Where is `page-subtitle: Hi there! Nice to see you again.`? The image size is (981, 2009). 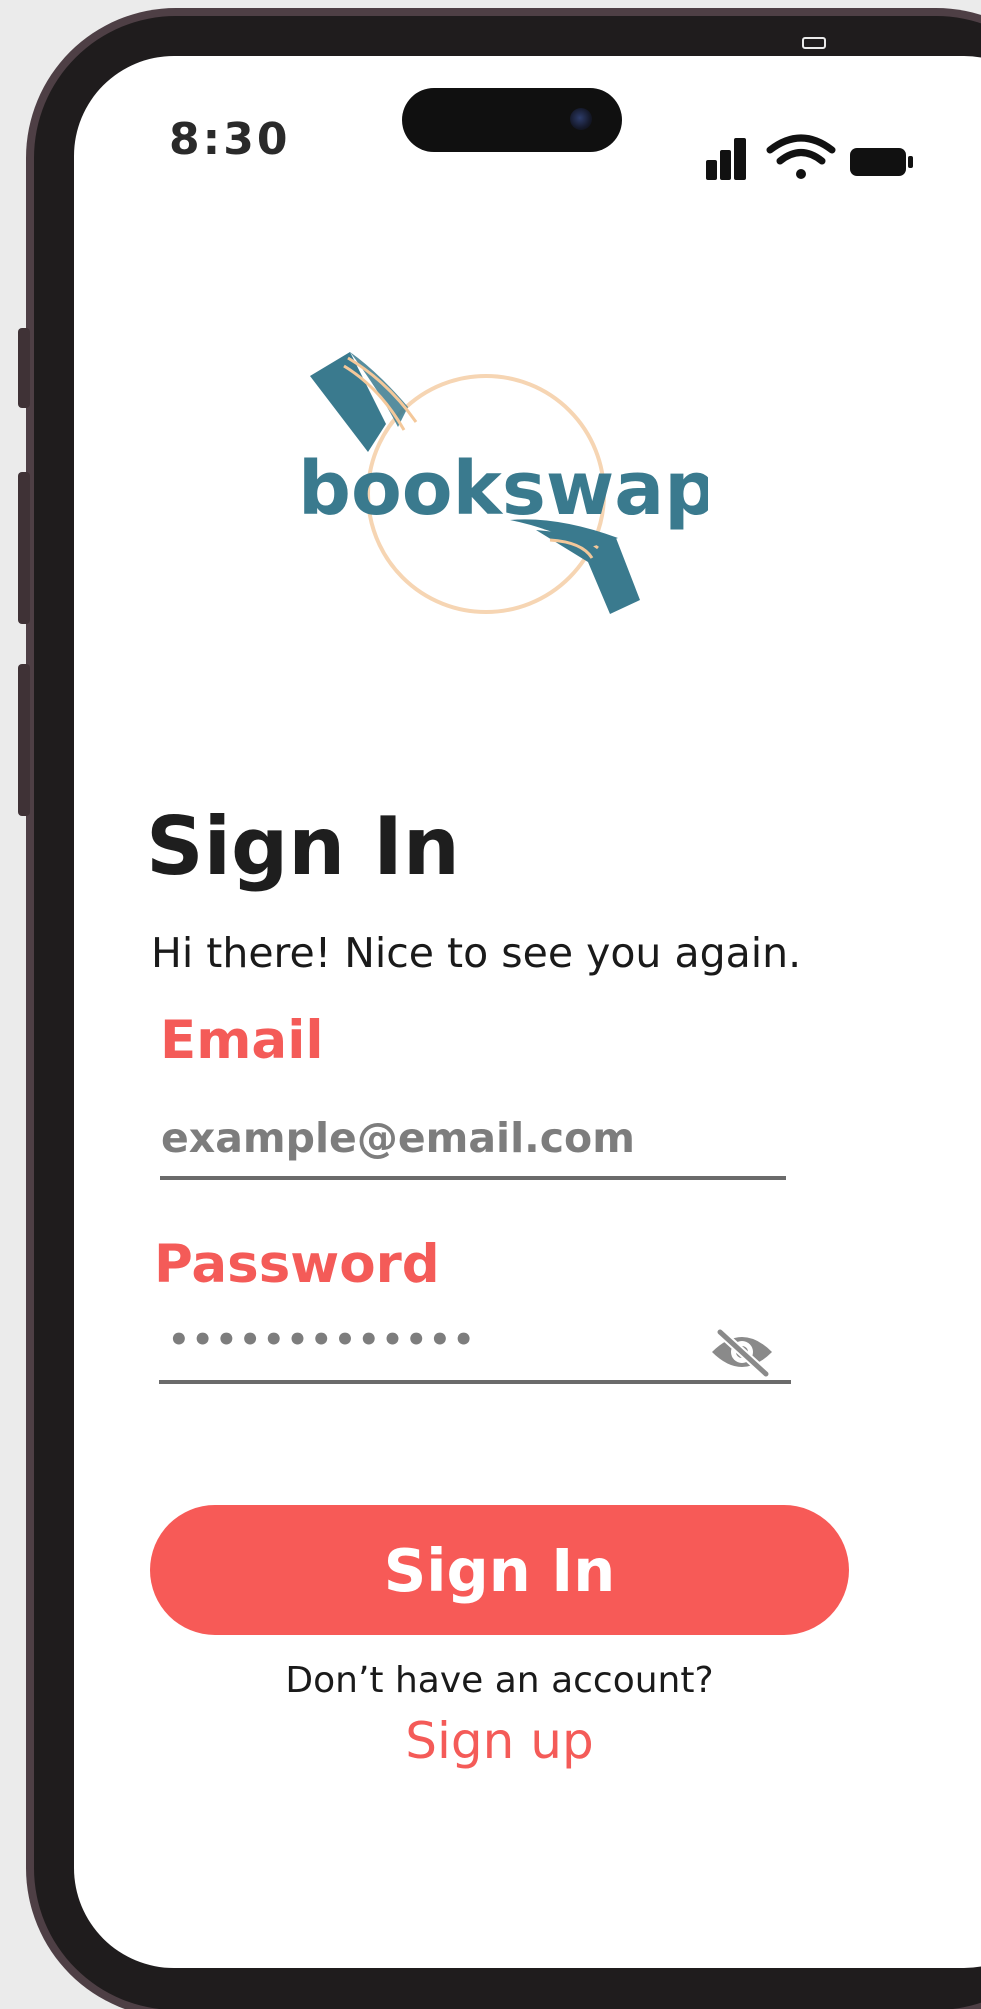
page-subtitle: Hi there! Nice to see you again. is located at coordinates (476, 953).